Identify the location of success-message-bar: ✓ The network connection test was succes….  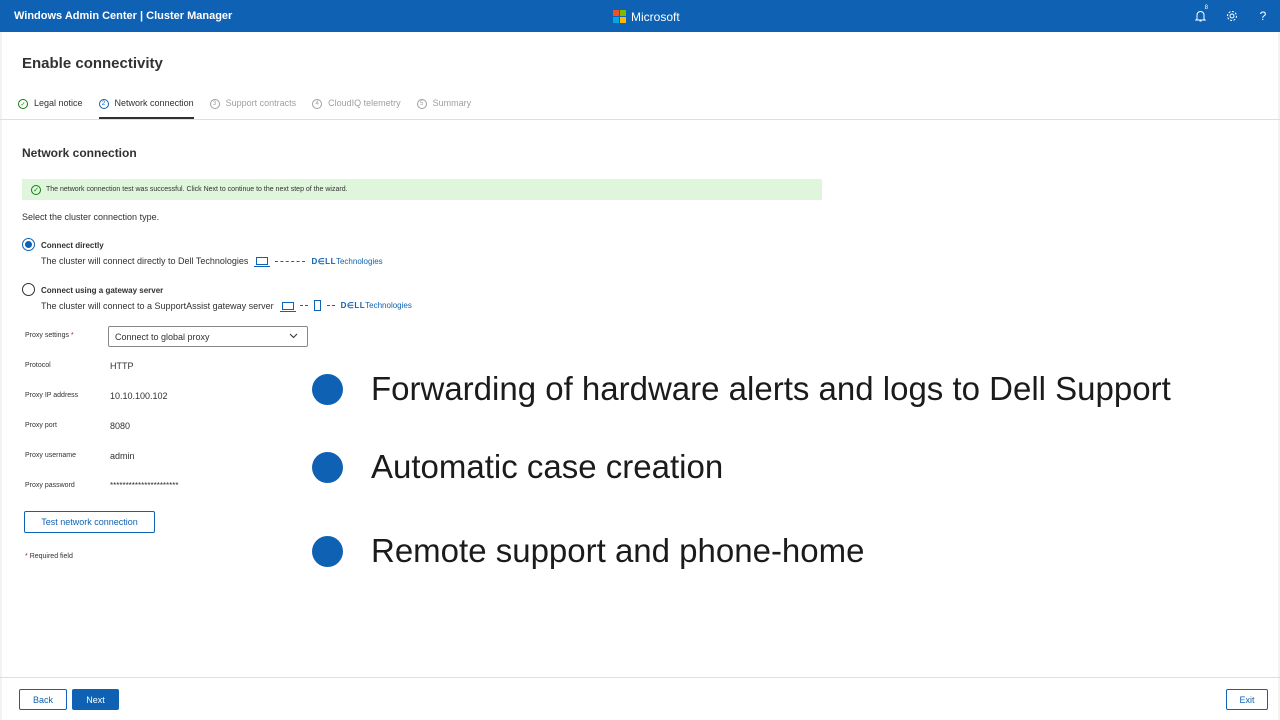
(422, 189).